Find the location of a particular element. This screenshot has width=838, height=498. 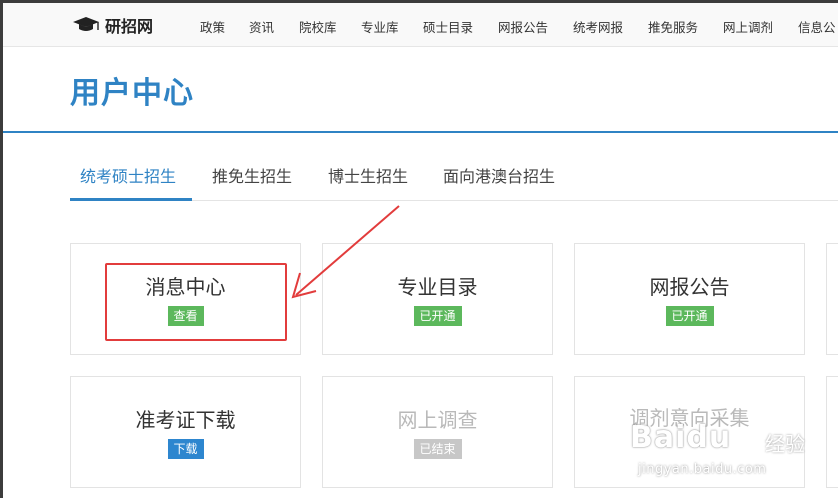

watermark-brand: Baidu is located at coordinates (681, 437).